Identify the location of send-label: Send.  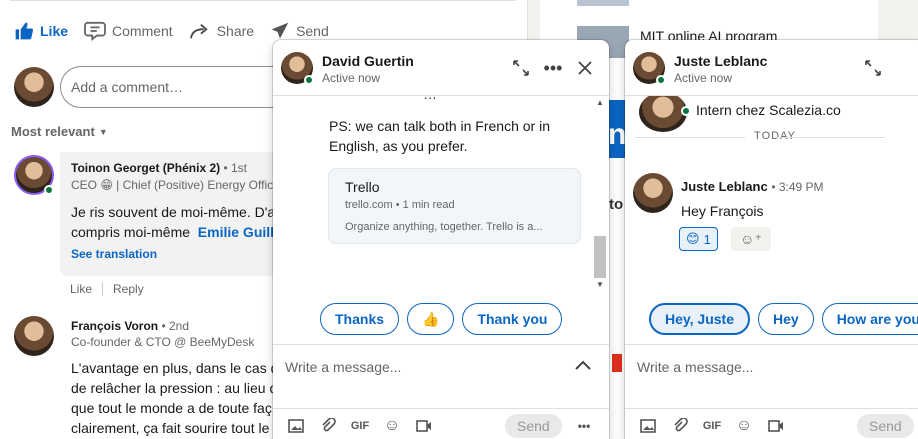
(312, 31).